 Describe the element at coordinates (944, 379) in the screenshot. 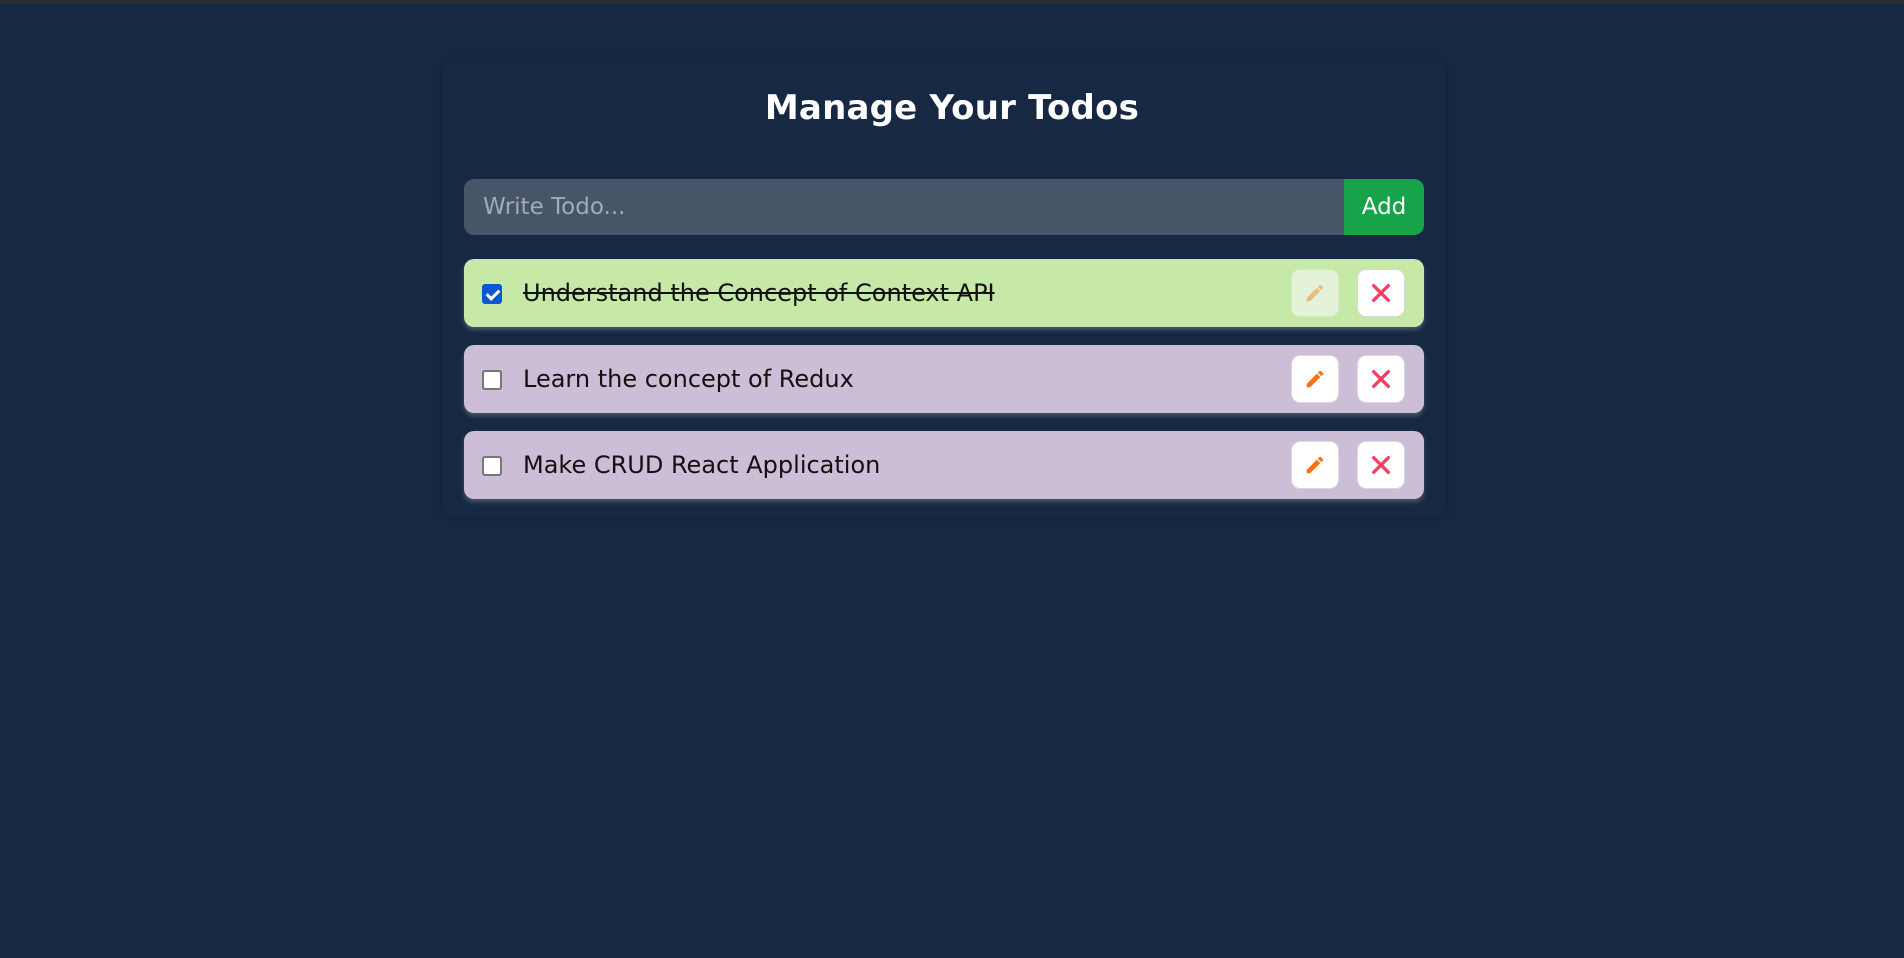

I see `todo-item: Learn the concept of Redux` at that location.